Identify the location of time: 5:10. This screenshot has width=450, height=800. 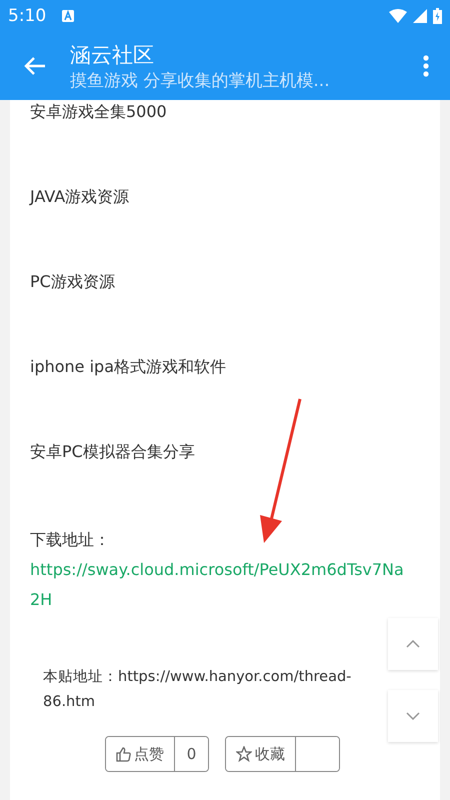
(27, 16).